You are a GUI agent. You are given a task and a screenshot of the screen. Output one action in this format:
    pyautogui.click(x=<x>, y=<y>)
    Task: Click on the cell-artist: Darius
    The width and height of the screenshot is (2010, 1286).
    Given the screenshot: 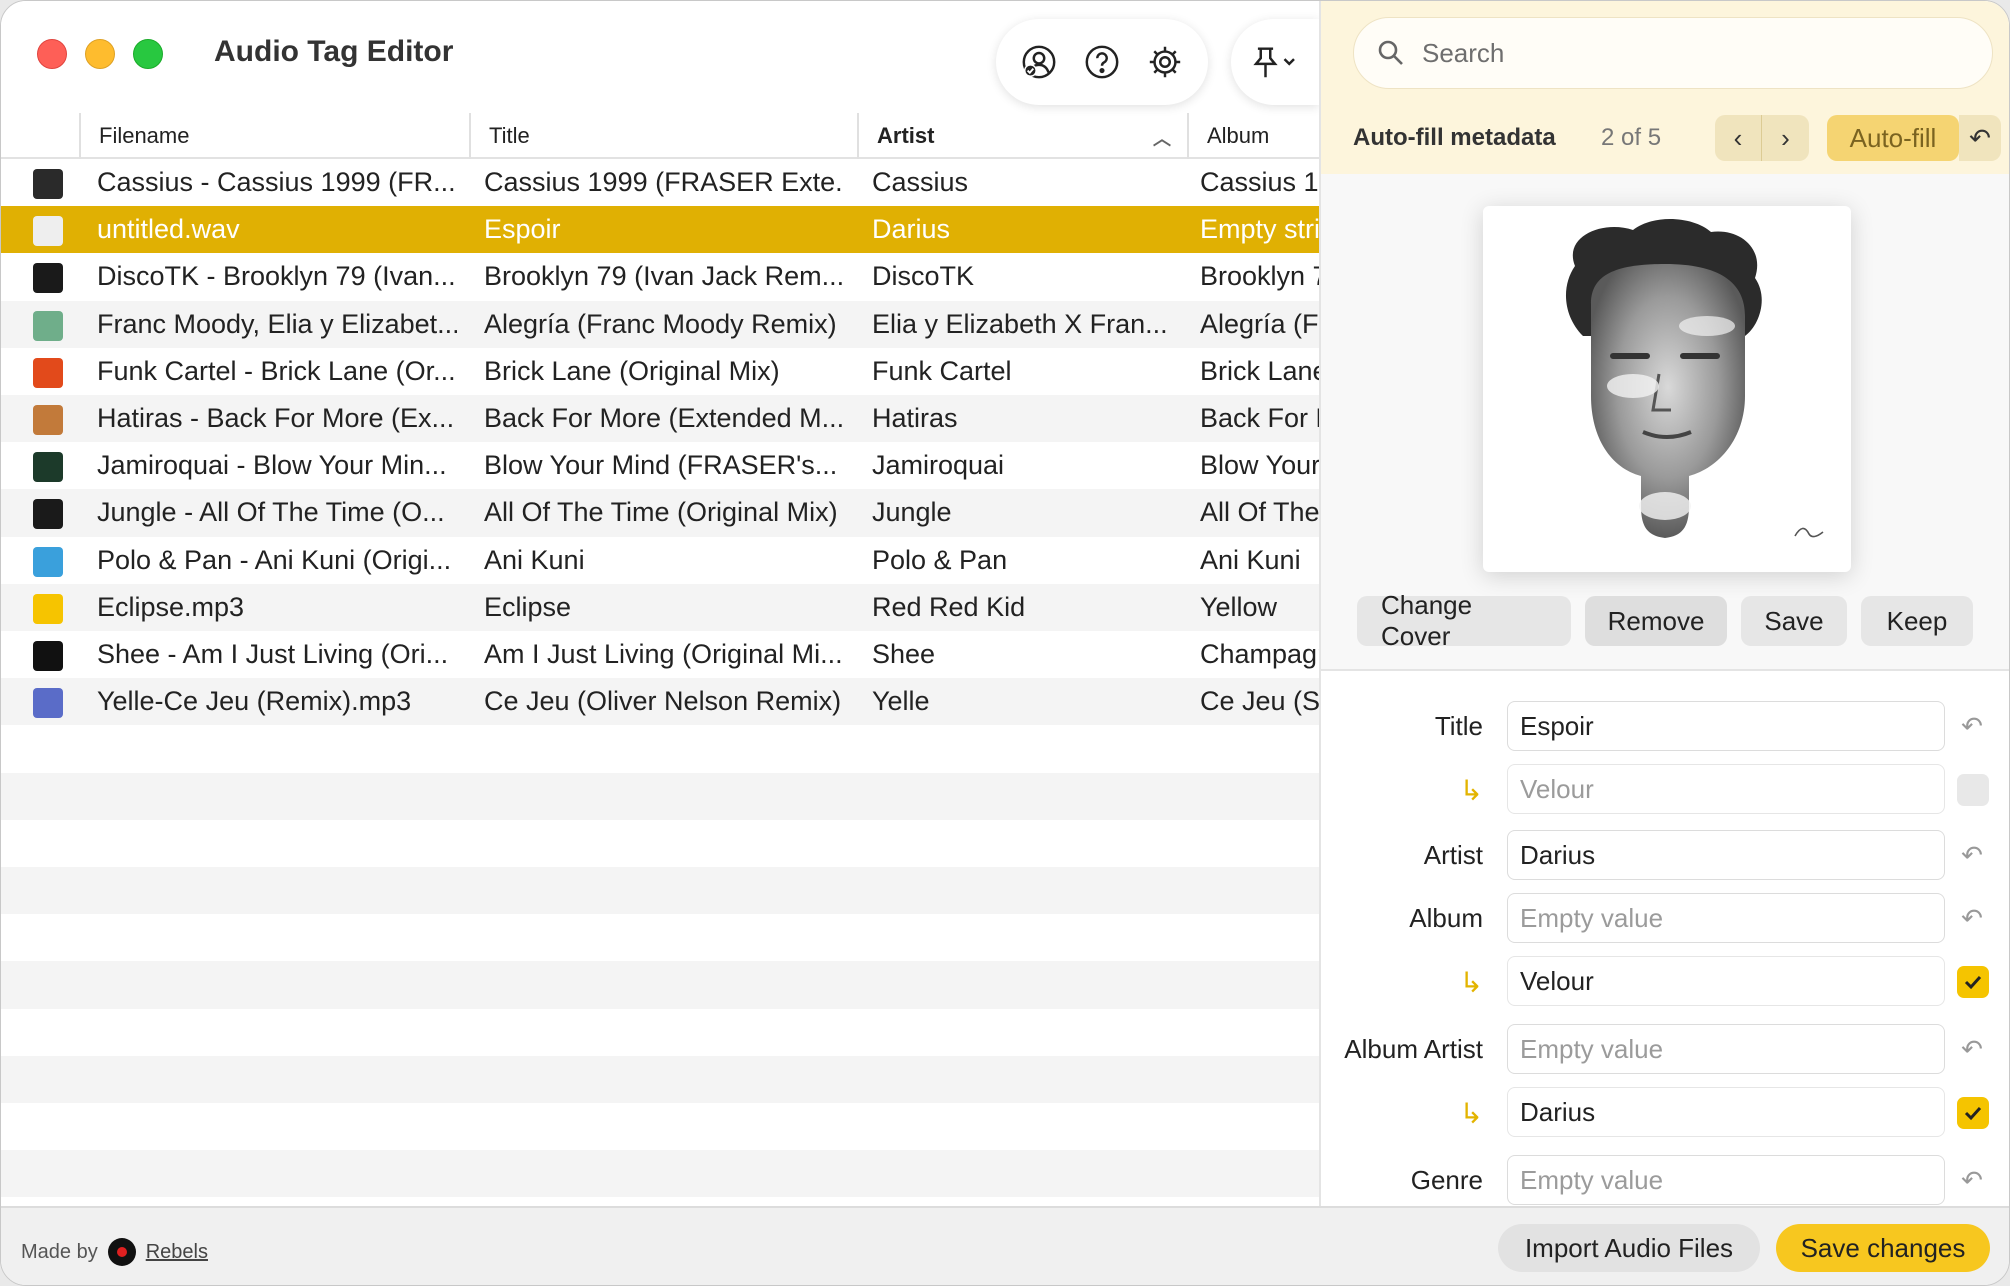 What is the action you would take?
    pyautogui.click(x=911, y=229)
    